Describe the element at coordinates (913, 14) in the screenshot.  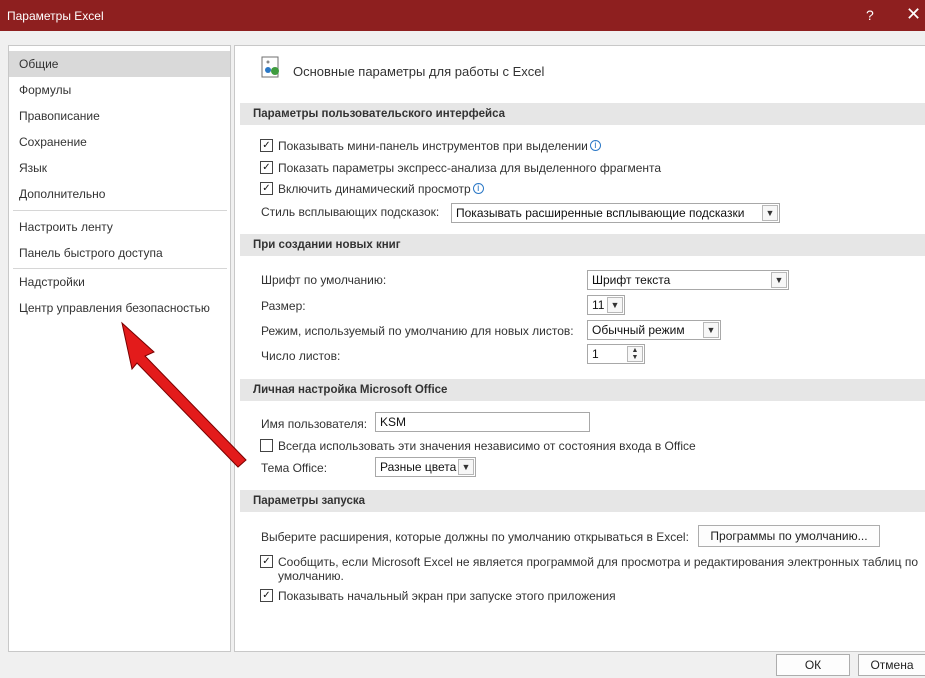
I see `close-icon: ✕` at that location.